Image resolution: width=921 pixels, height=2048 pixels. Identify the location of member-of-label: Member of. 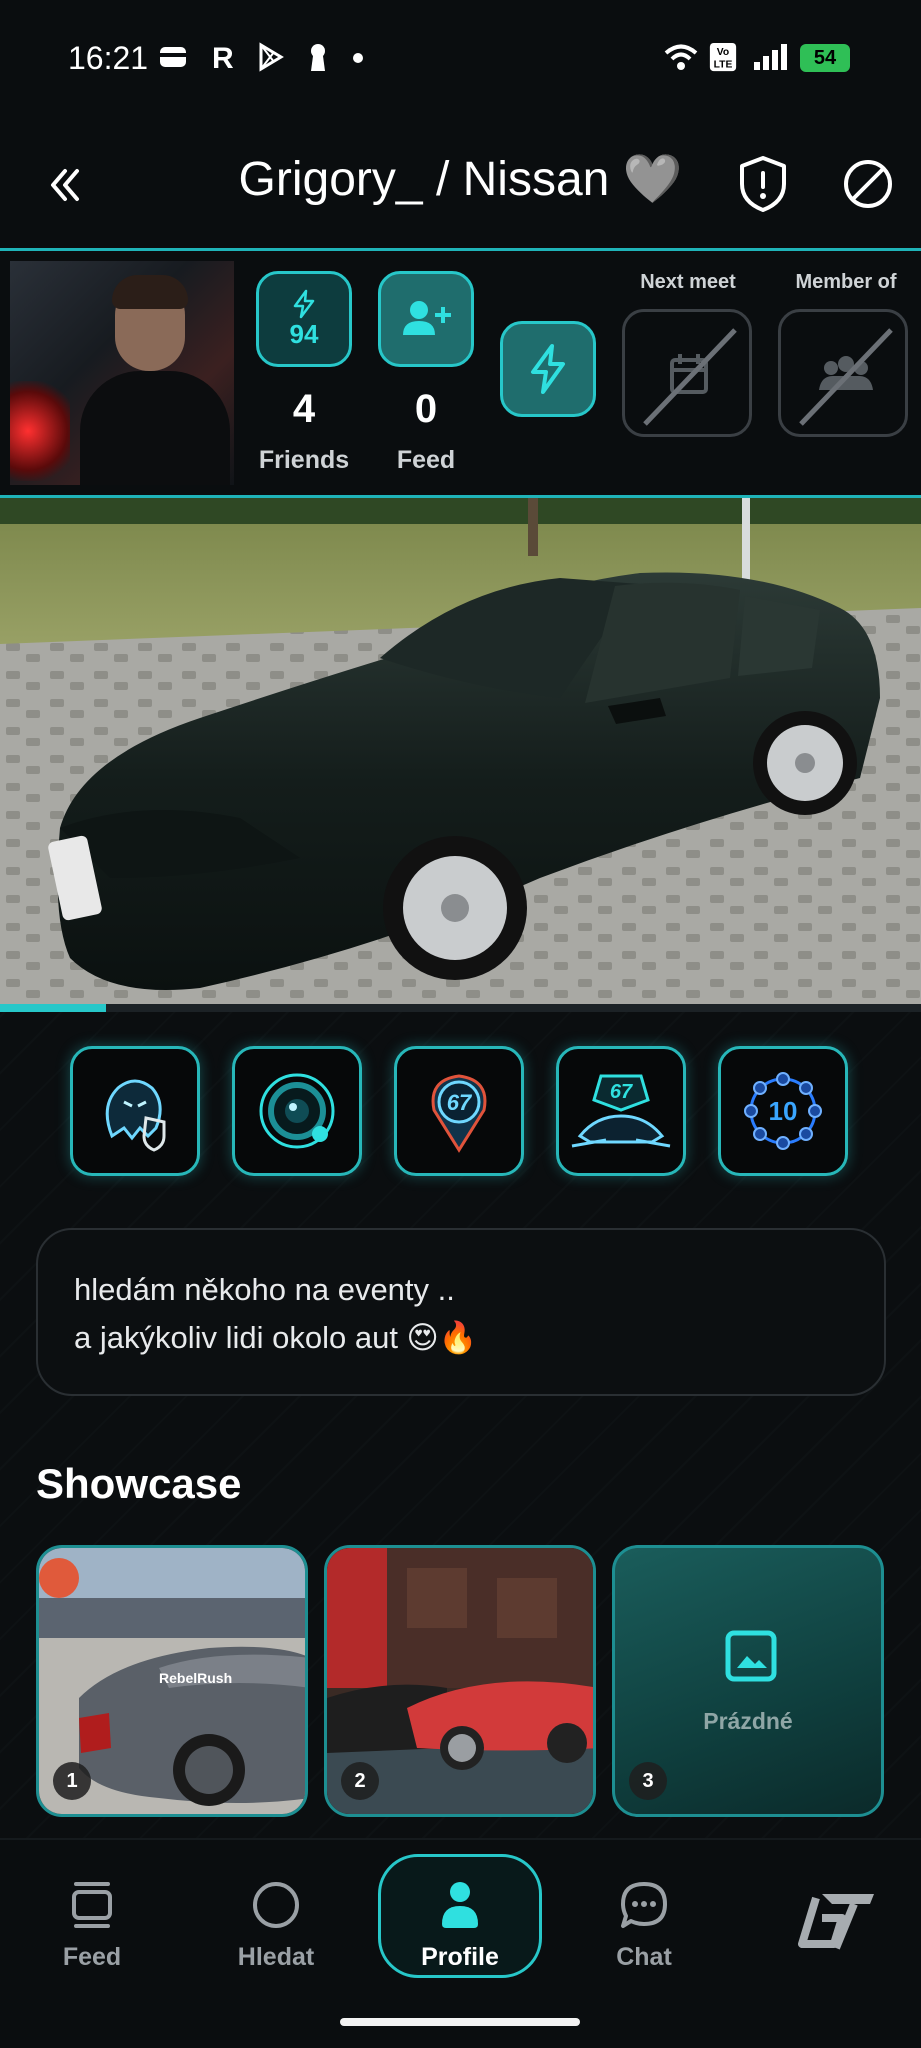
(846, 282).